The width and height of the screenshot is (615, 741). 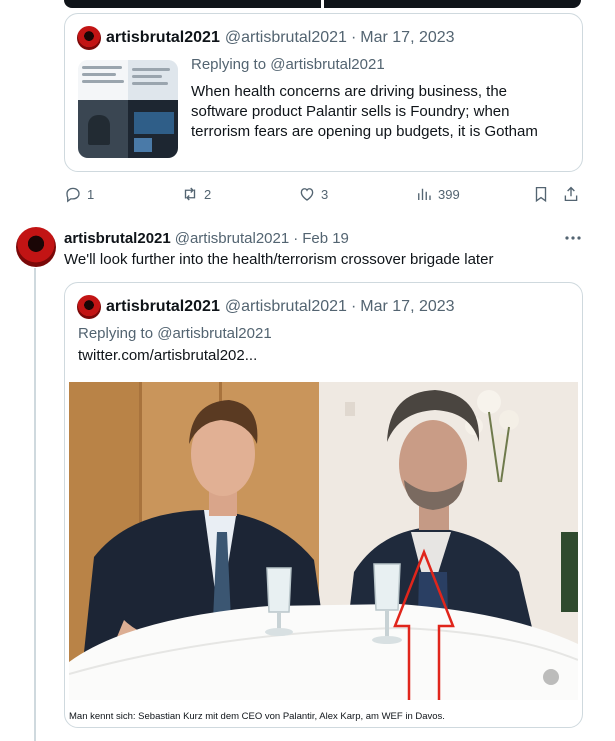 I want to click on retweet-icon, so click(x=190, y=194).